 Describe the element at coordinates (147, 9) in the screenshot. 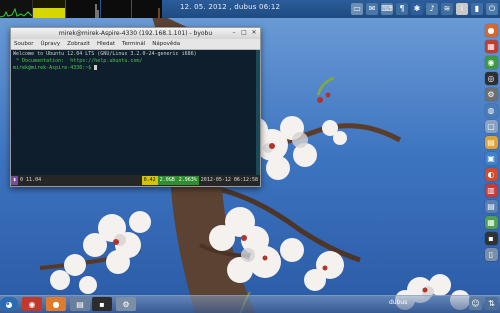

I see `load-monitor` at that location.